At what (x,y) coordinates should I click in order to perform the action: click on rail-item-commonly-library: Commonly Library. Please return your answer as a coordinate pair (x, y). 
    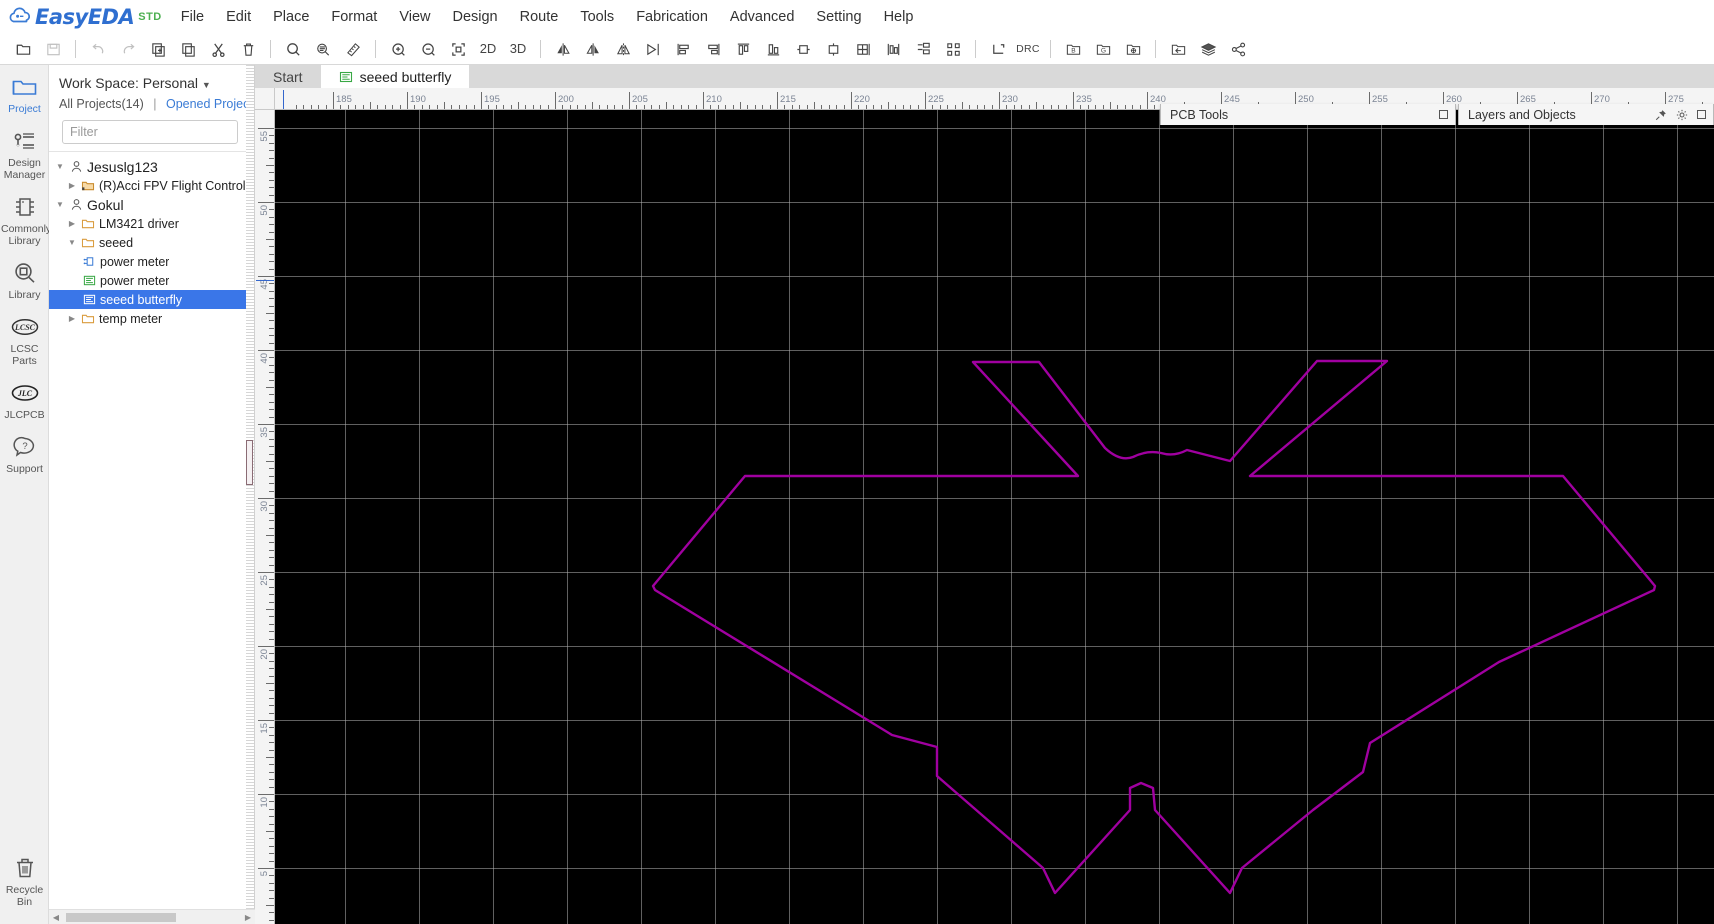
    Looking at the image, I should click on (25, 218).